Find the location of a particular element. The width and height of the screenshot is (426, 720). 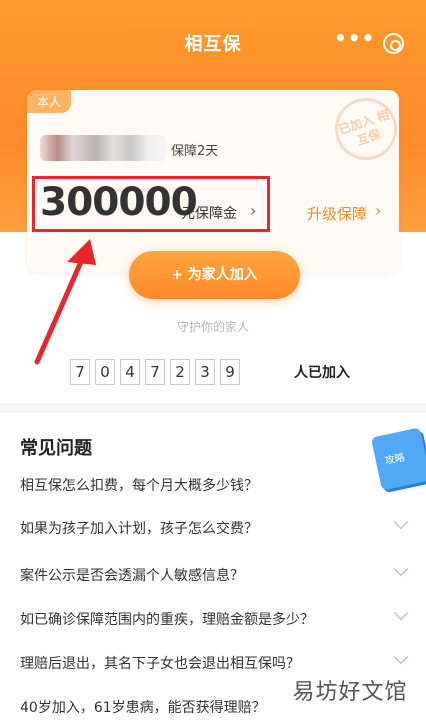

more-dots-icon: ••• is located at coordinates (354, 40).